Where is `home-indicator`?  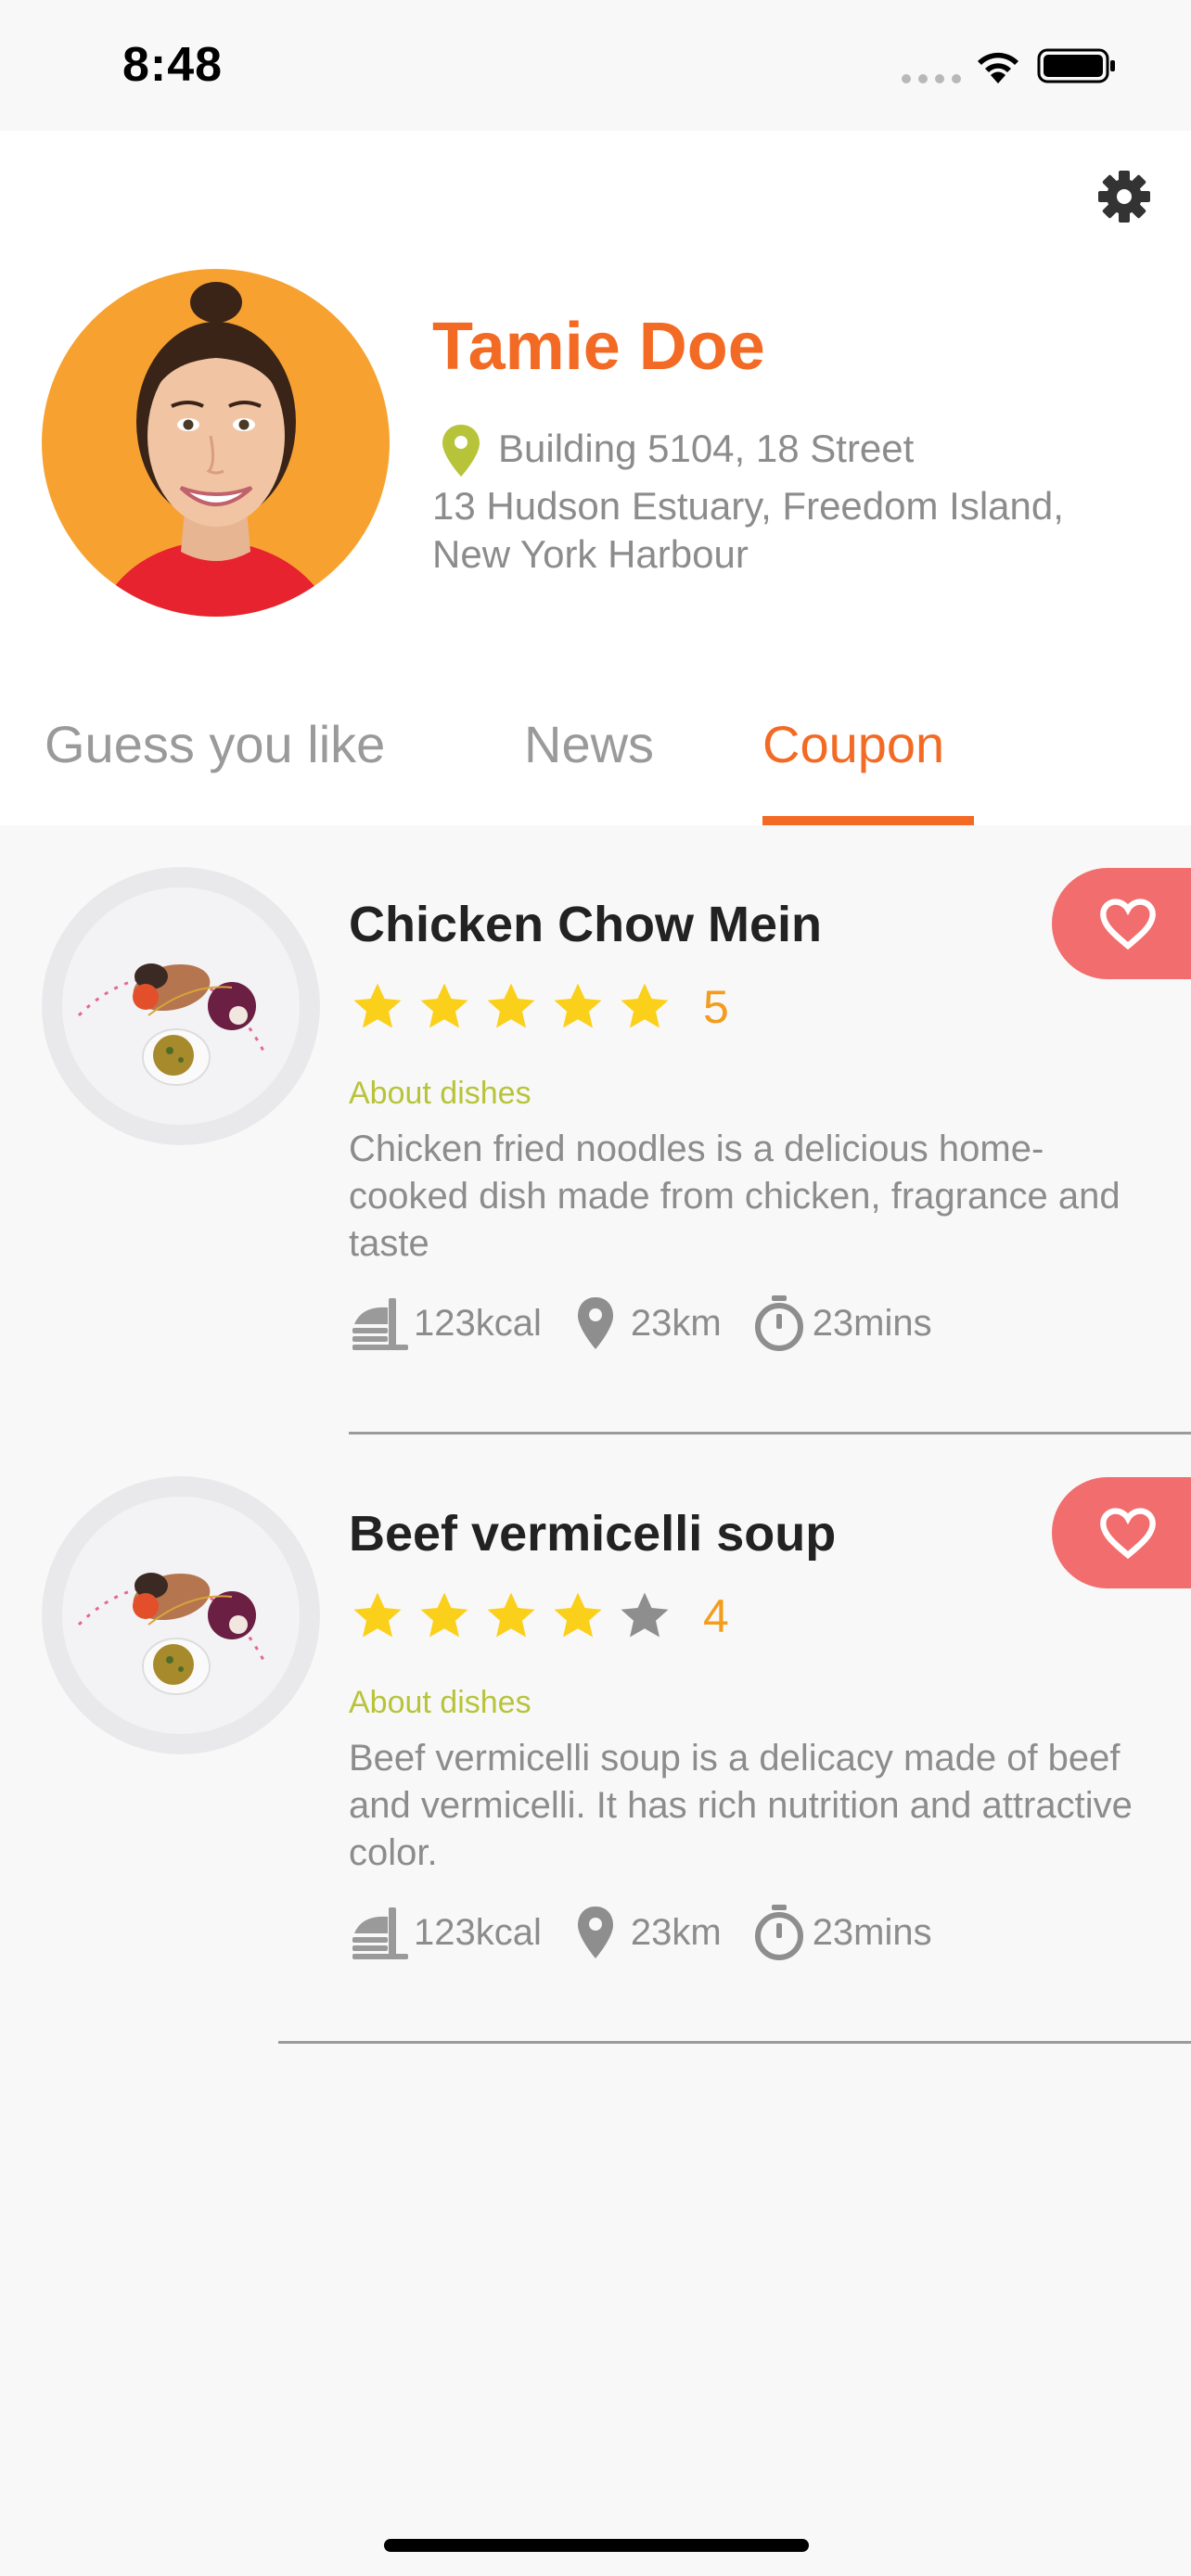
home-indicator is located at coordinates (597, 2545).